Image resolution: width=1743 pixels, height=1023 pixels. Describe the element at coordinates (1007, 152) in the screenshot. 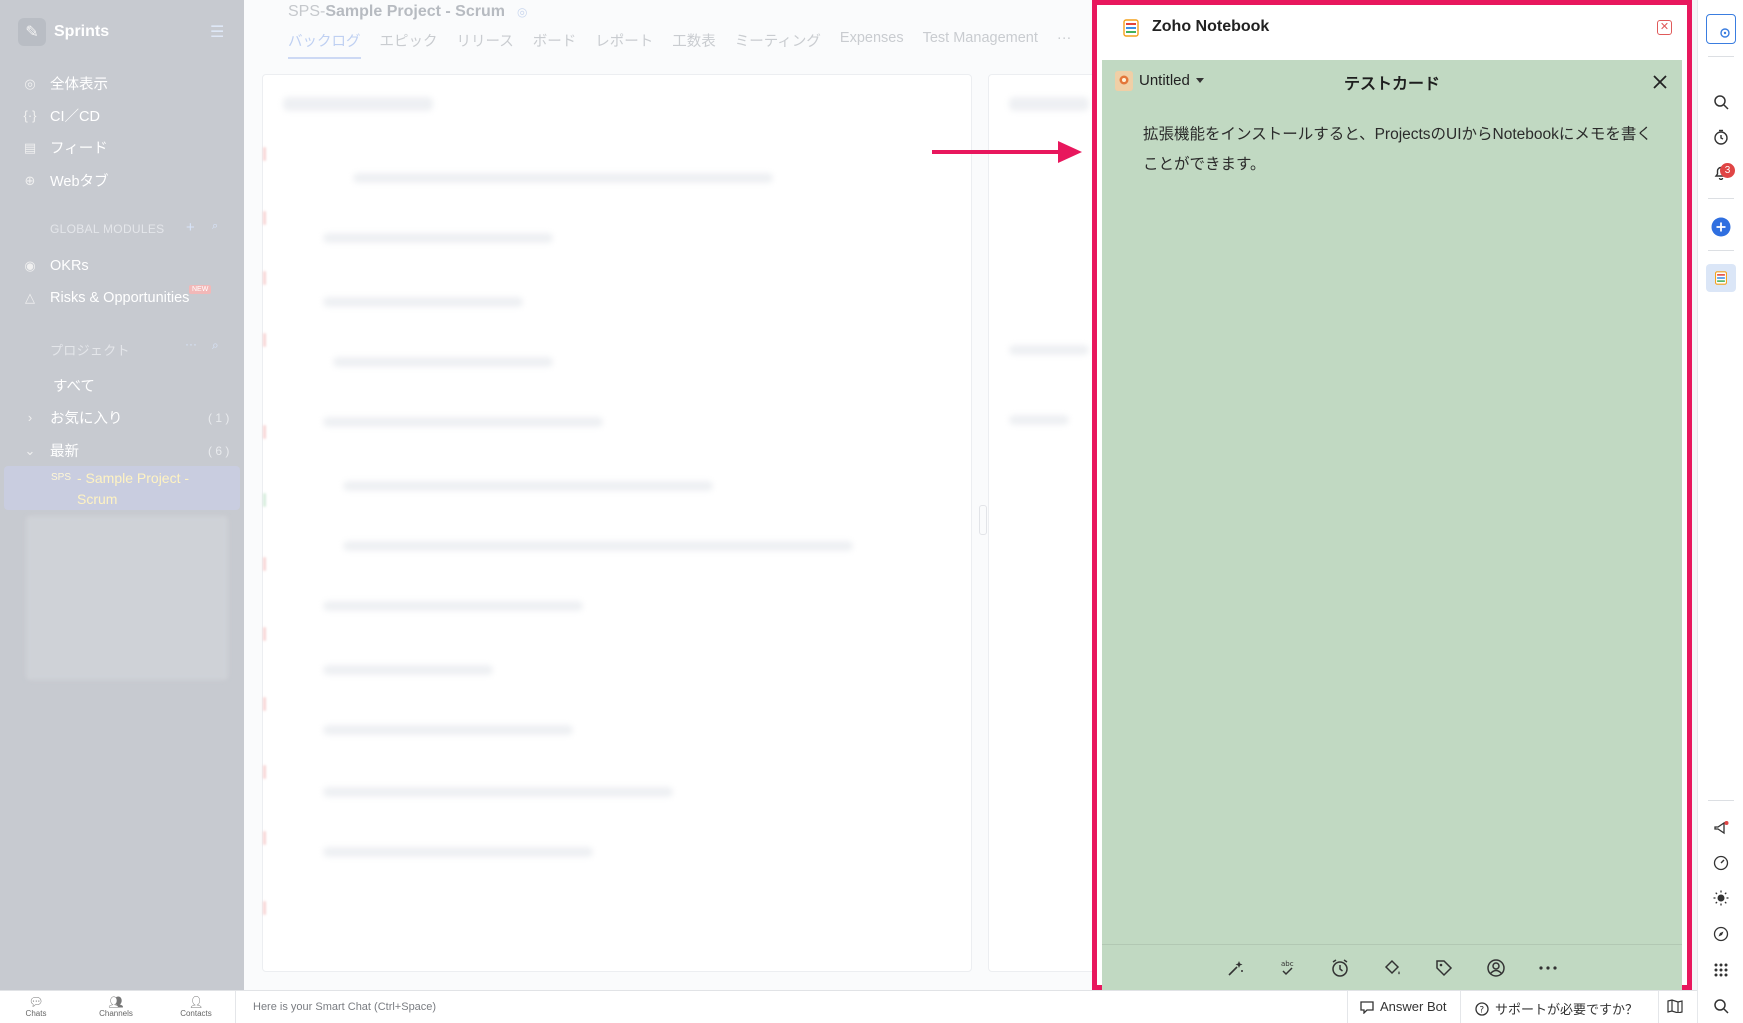

I see `annotation-arrow-icon` at that location.